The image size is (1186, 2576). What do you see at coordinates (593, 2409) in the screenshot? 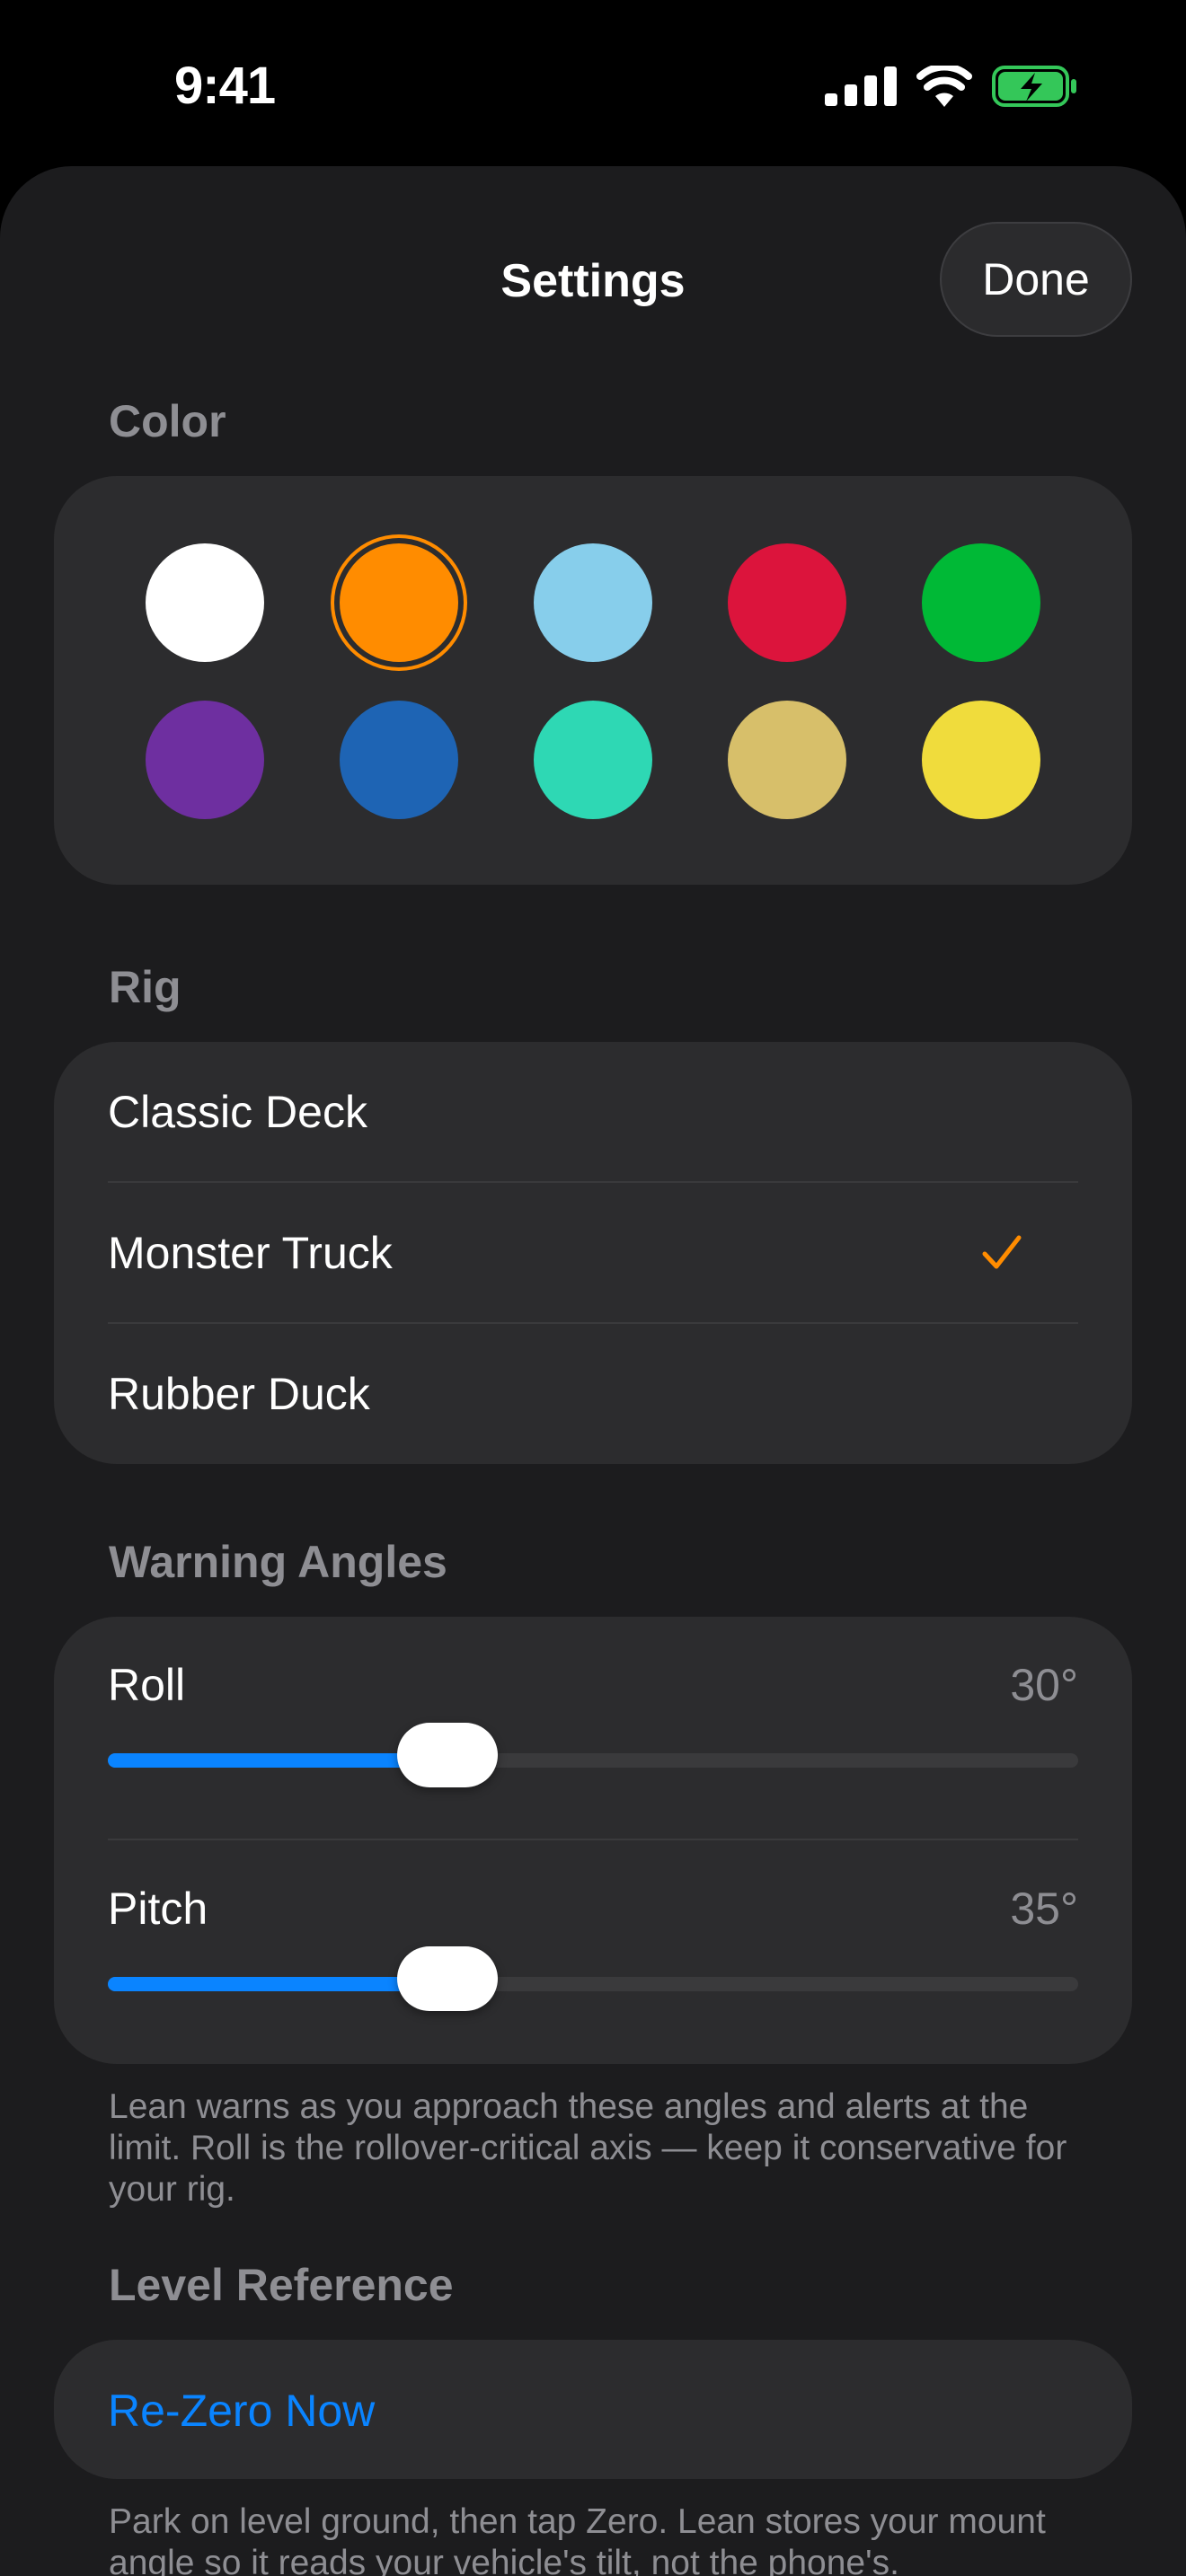
I see `level-reference-card: Re-Zero Now` at bounding box center [593, 2409].